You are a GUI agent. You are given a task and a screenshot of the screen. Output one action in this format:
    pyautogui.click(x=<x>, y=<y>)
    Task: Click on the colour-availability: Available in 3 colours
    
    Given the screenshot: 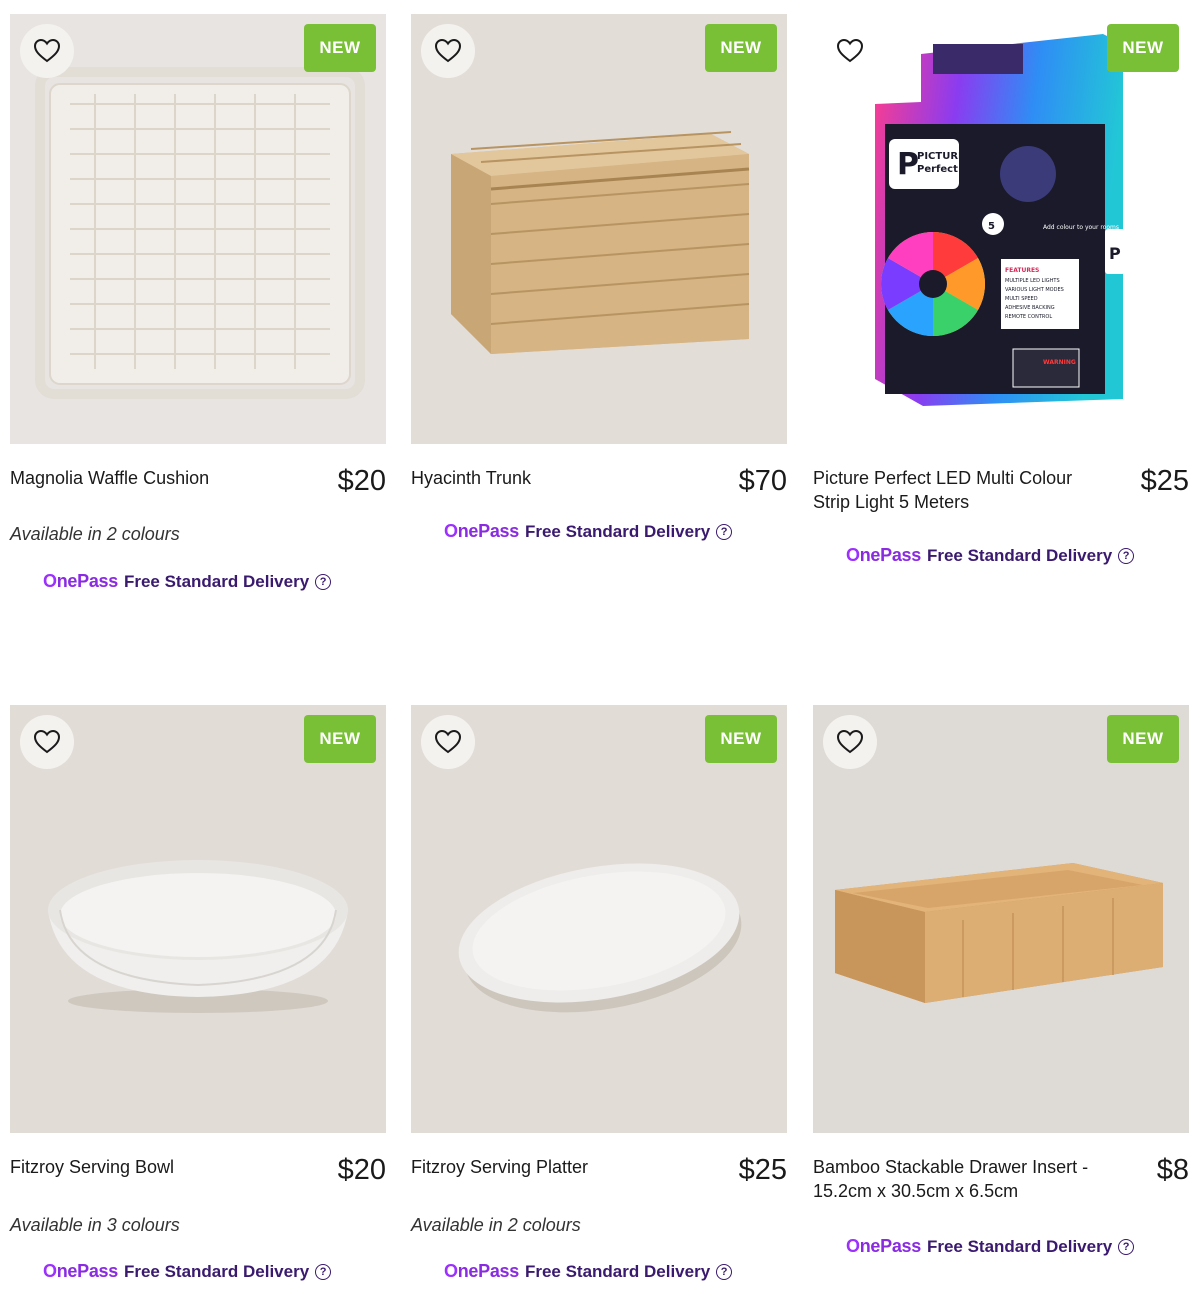 What is the action you would take?
    pyautogui.click(x=95, y=1225)
    